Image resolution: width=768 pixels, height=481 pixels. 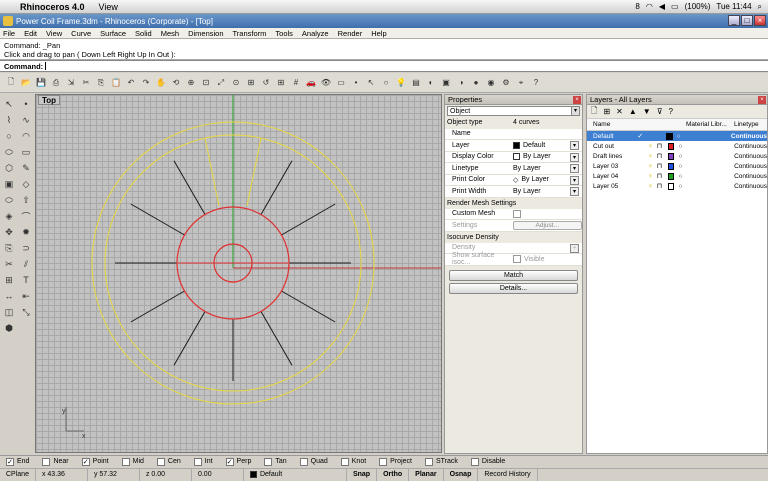 What do you see at coordinates (506, 83) in the screenshot?
I see `properties-icon: ⚙` at bounding box center [506, 83].